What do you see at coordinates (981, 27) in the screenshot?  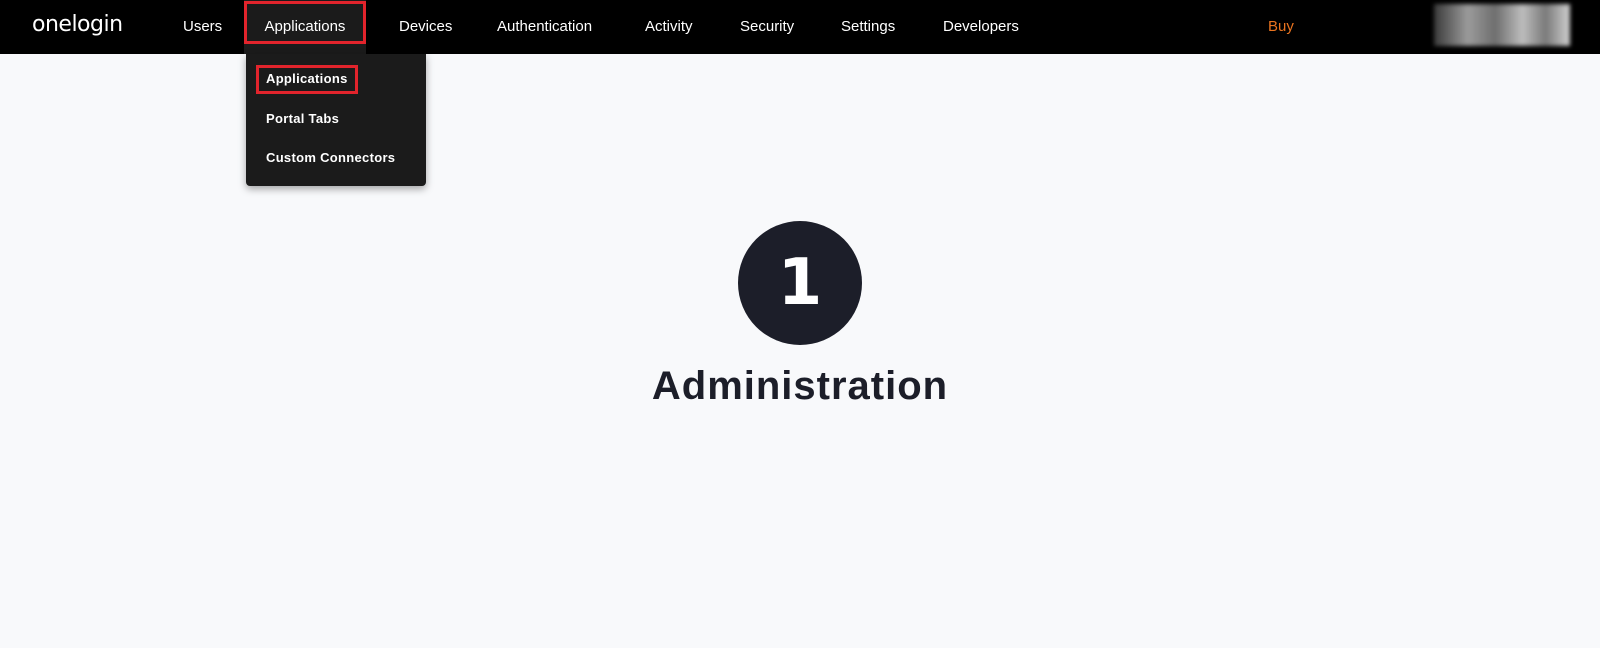 I see `nav-item-developers: Developers` at bounding box center [981, 27].